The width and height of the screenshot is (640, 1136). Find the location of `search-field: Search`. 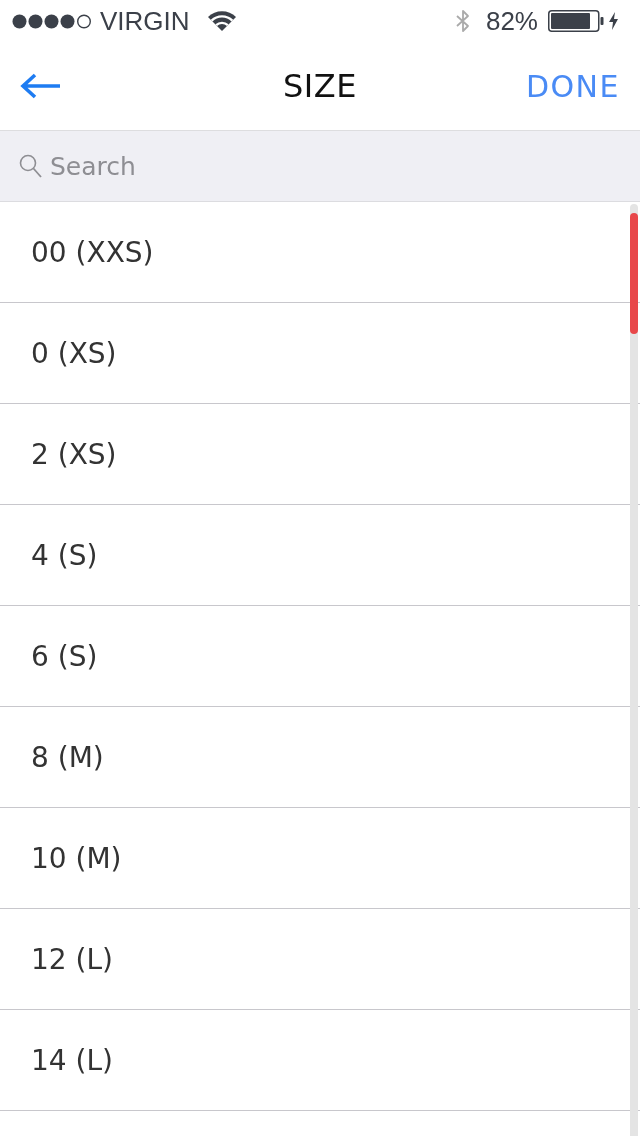

search-field: Search is located at coordinates (320, 166).